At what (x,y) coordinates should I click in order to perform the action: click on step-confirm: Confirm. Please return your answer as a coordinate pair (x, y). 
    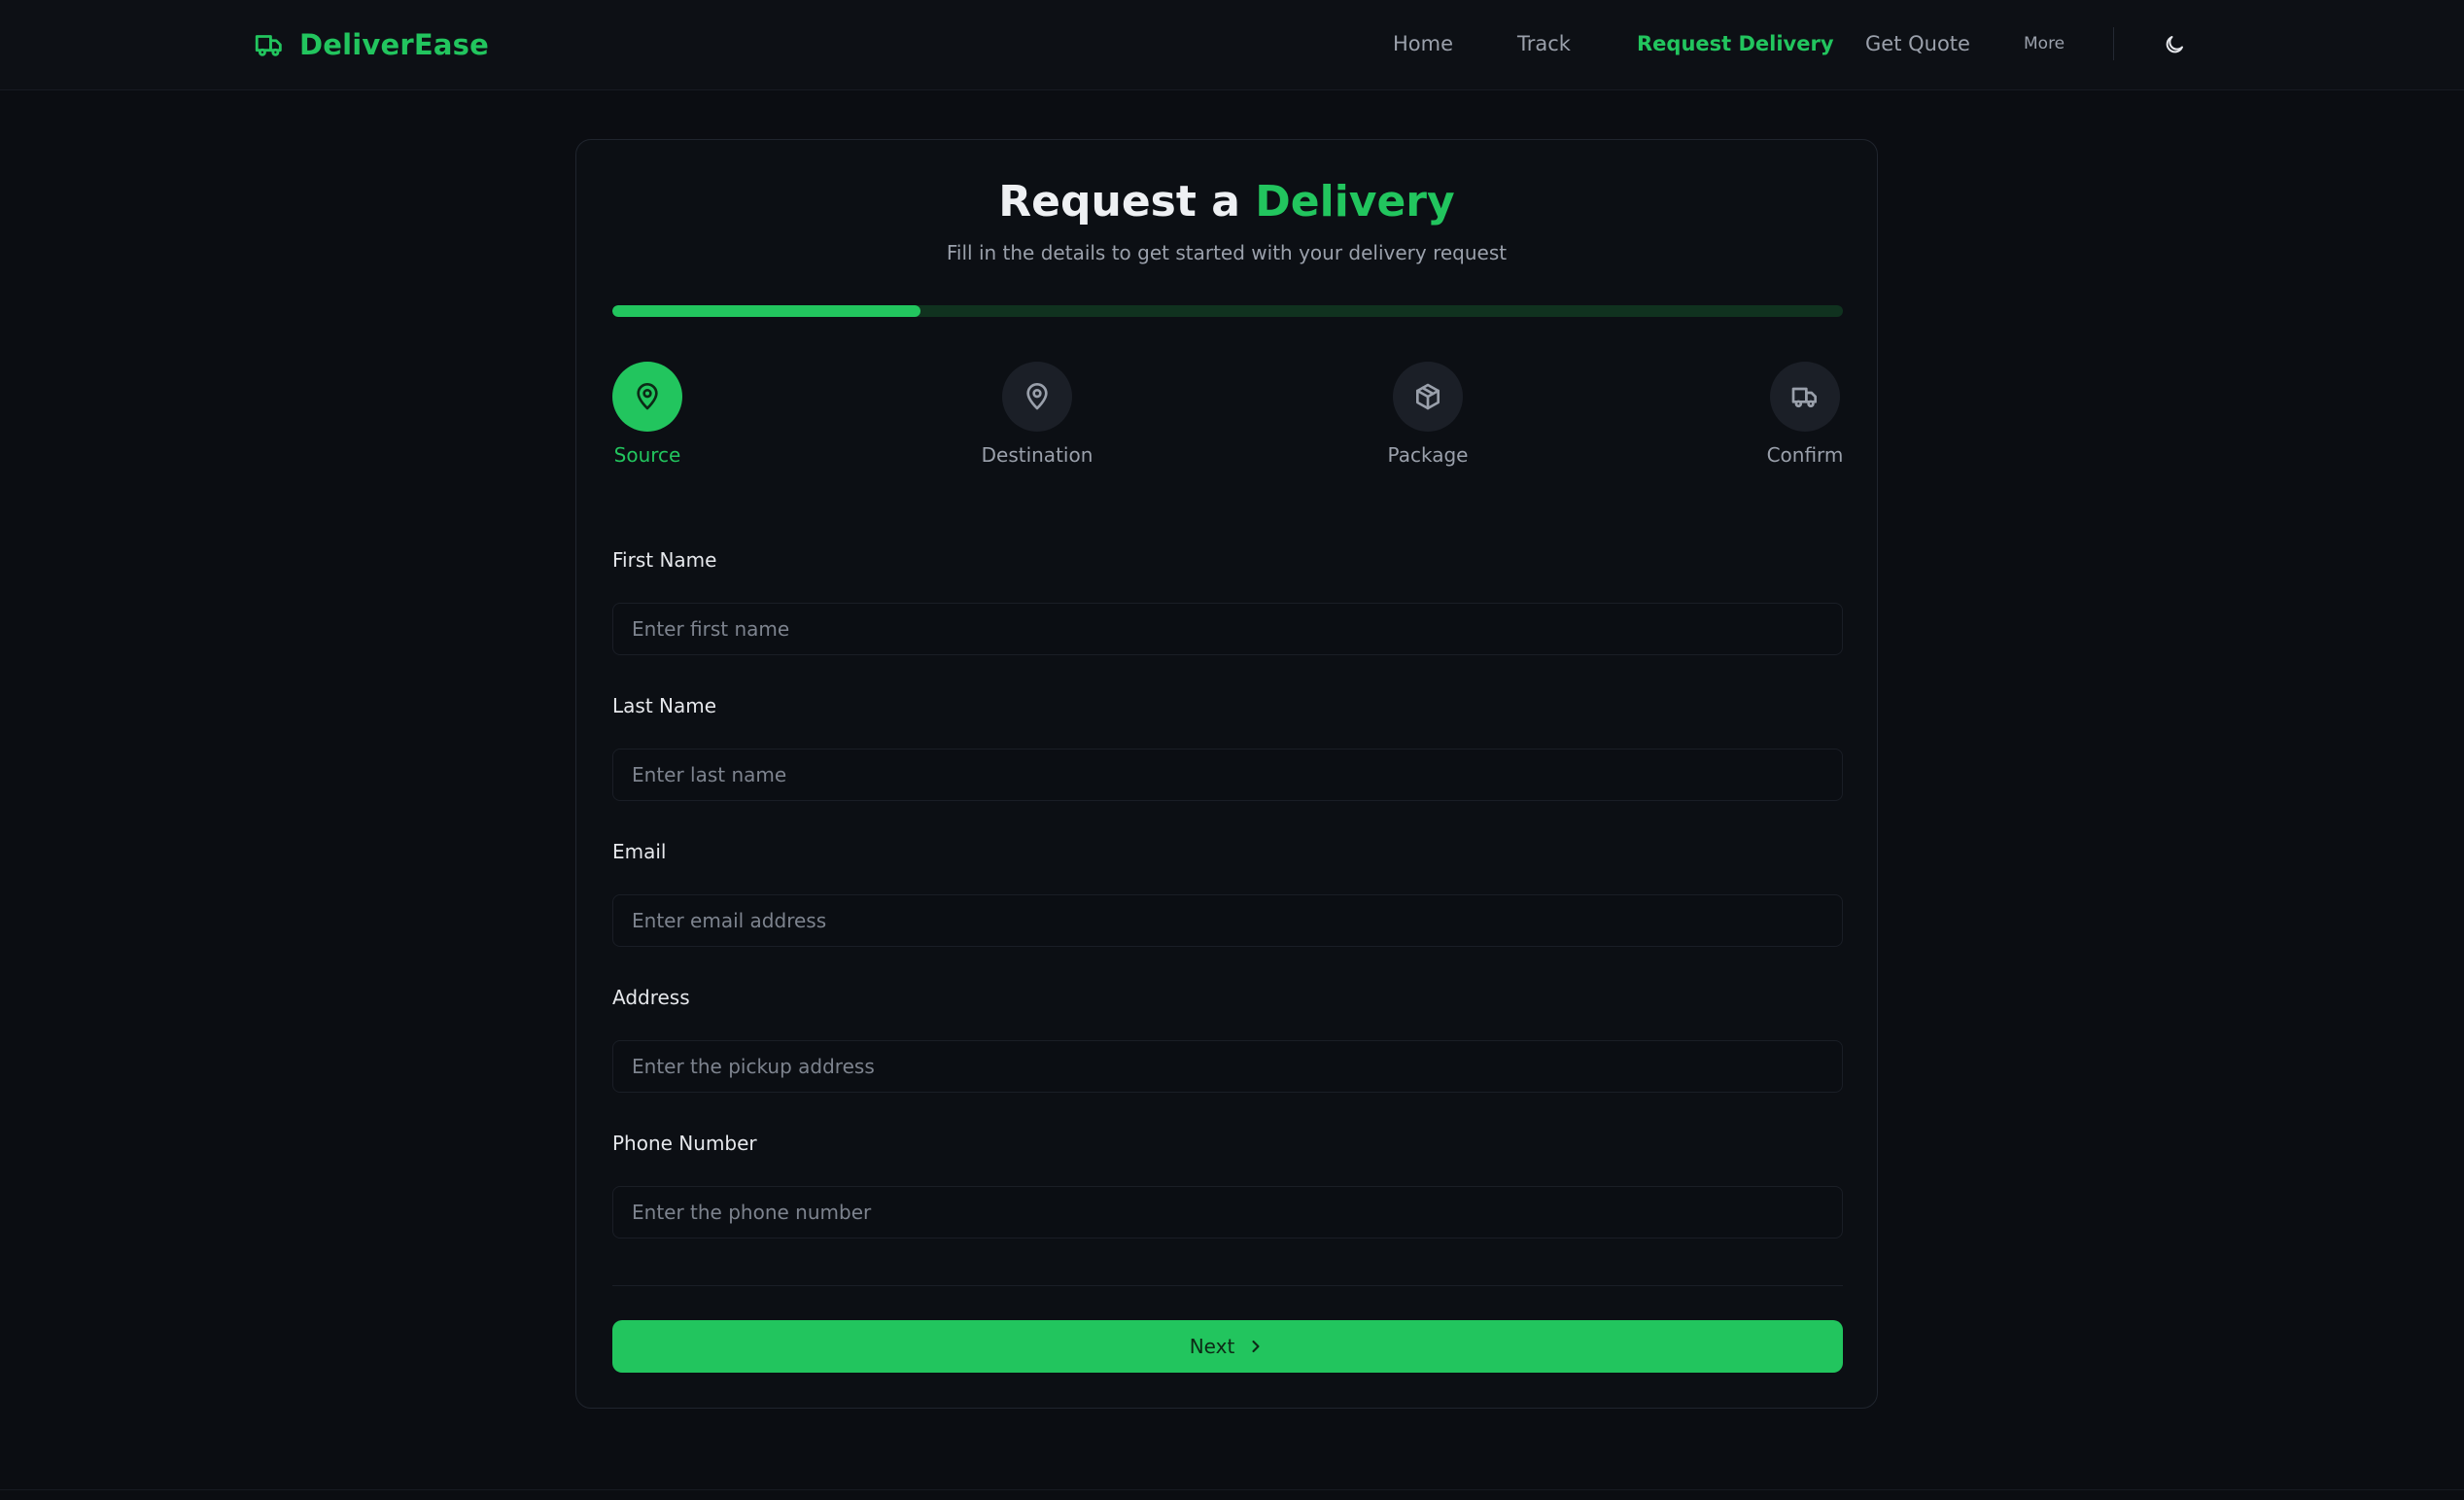
    Looking at the image, I should click on (1805, 414).